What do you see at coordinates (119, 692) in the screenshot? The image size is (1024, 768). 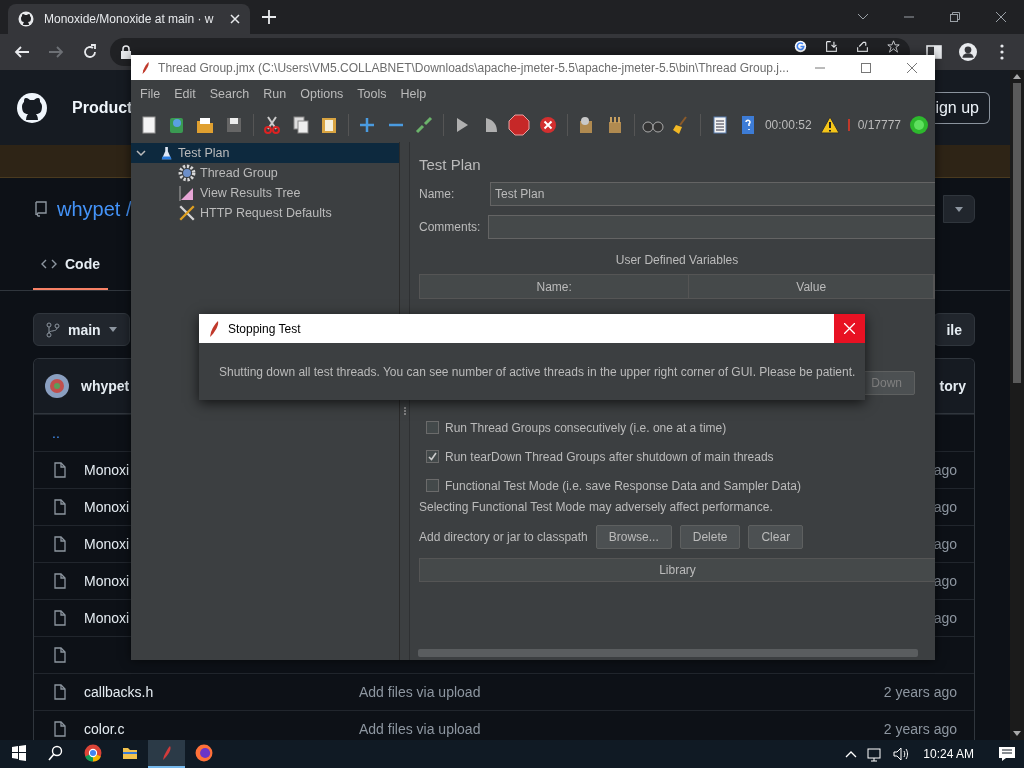 I see `file-name: callbacks.h` at bounding box center [119, 692].